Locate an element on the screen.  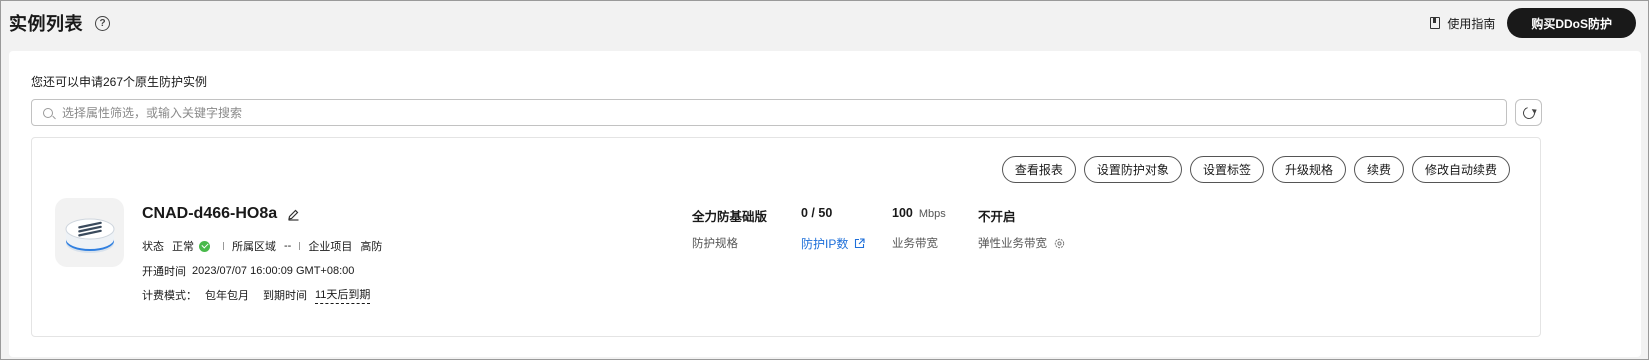
billing-value: 包年包月 is located at coordinates (227, 296).